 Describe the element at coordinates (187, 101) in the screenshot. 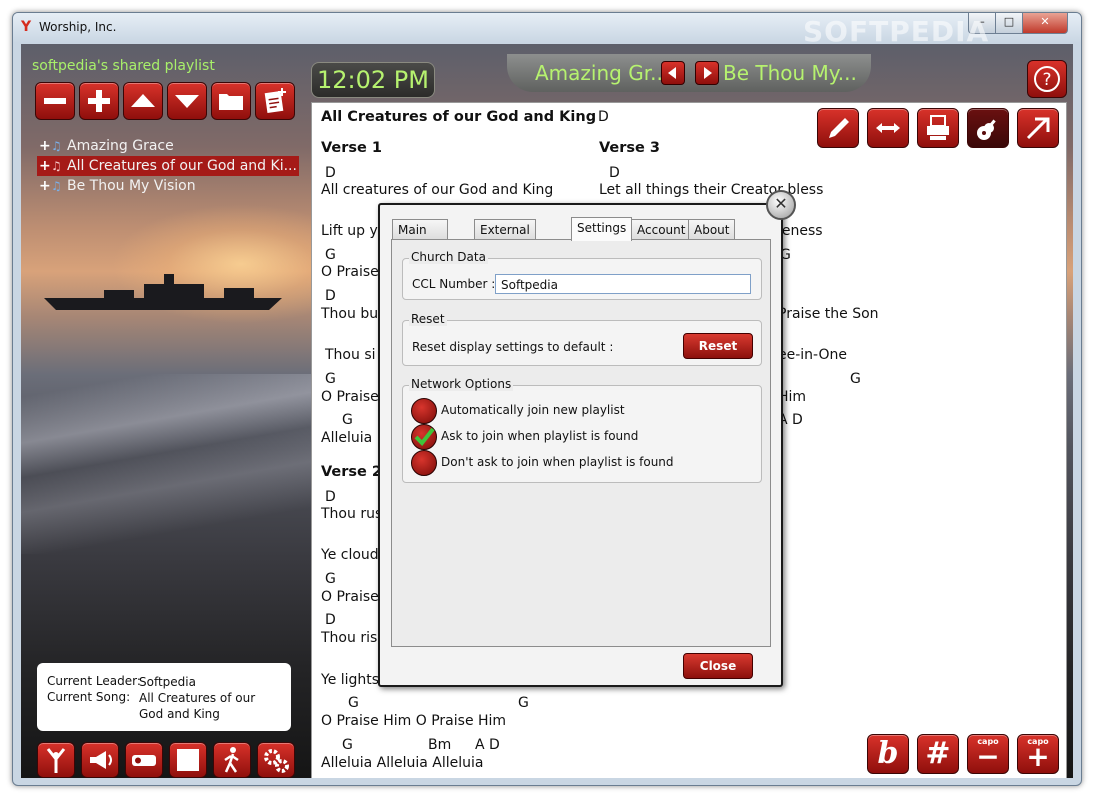

I see `move-down-button` at that location.